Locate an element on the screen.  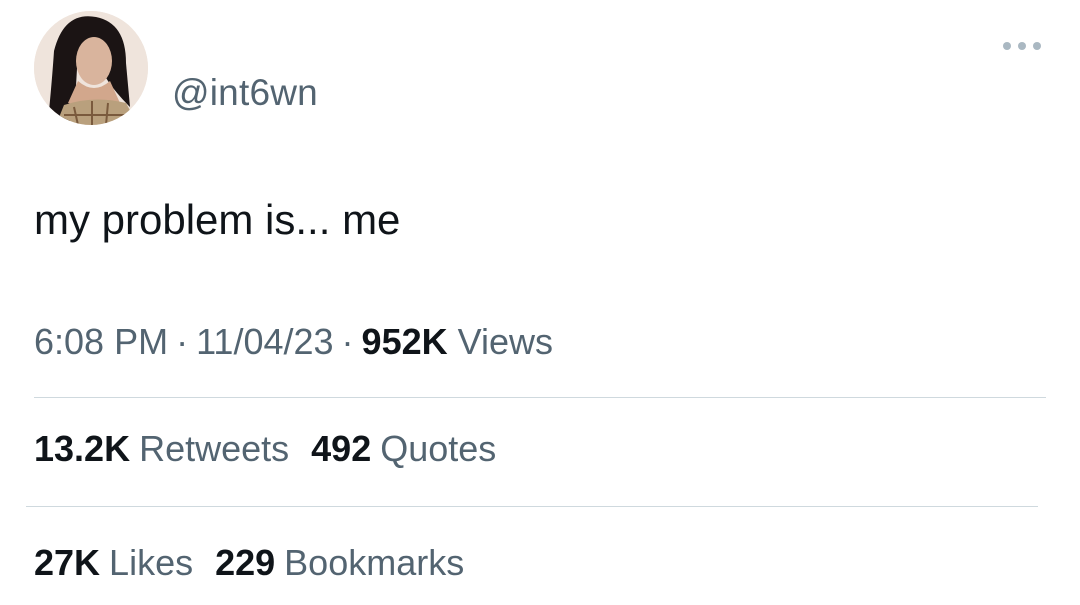
quotes-link: 492 Quotes is located at coordinates (403, 449).